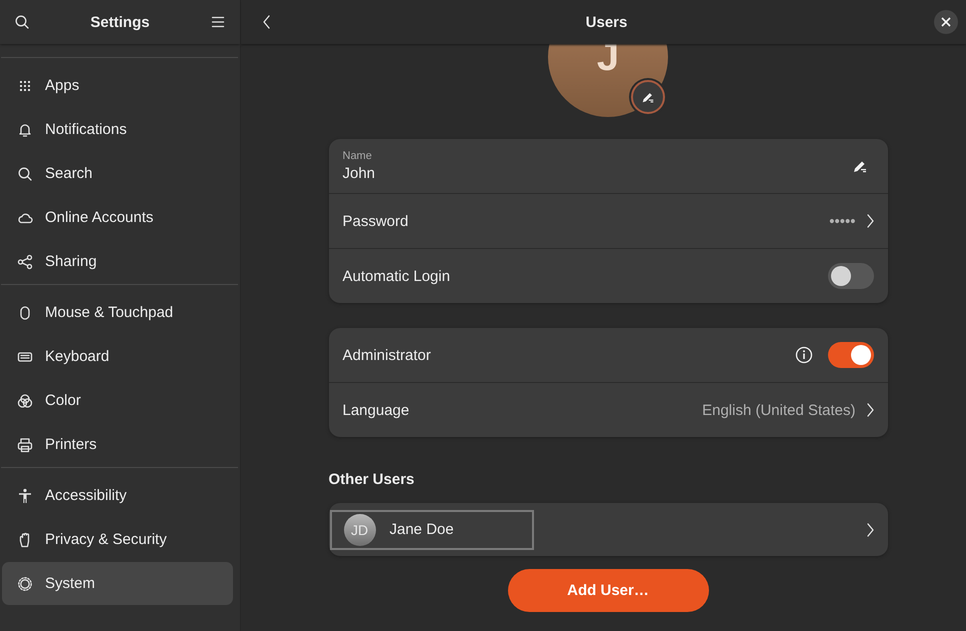 This screenshot has width=966, height=631. I want to click on field-label: Name, so click(357, 156).